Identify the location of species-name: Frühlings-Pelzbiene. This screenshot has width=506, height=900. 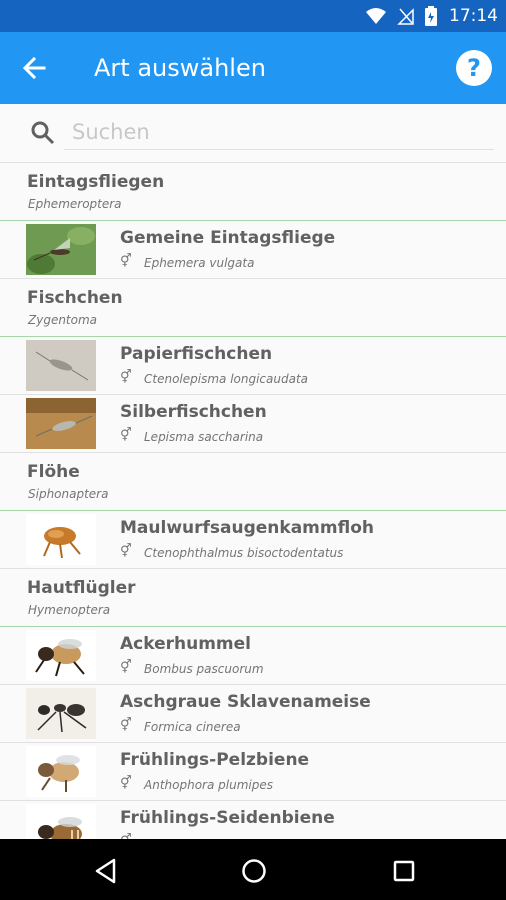
(215, 760).